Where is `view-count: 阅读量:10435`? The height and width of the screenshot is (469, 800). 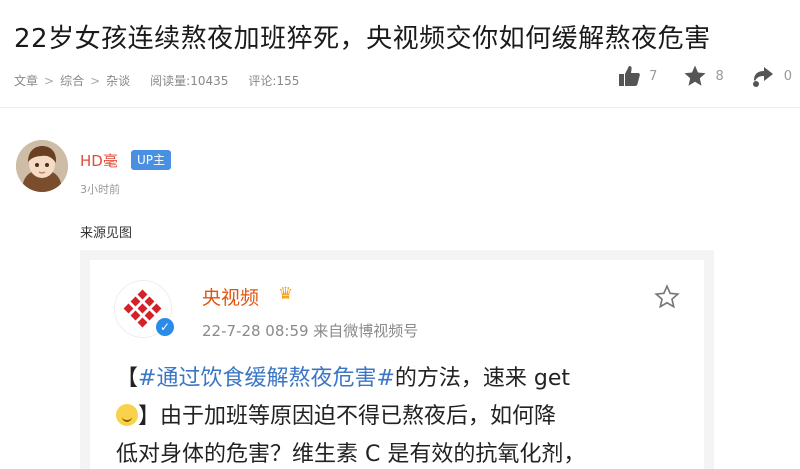 view-count: 阅读量:10435 is located at coordinates (189, 81).